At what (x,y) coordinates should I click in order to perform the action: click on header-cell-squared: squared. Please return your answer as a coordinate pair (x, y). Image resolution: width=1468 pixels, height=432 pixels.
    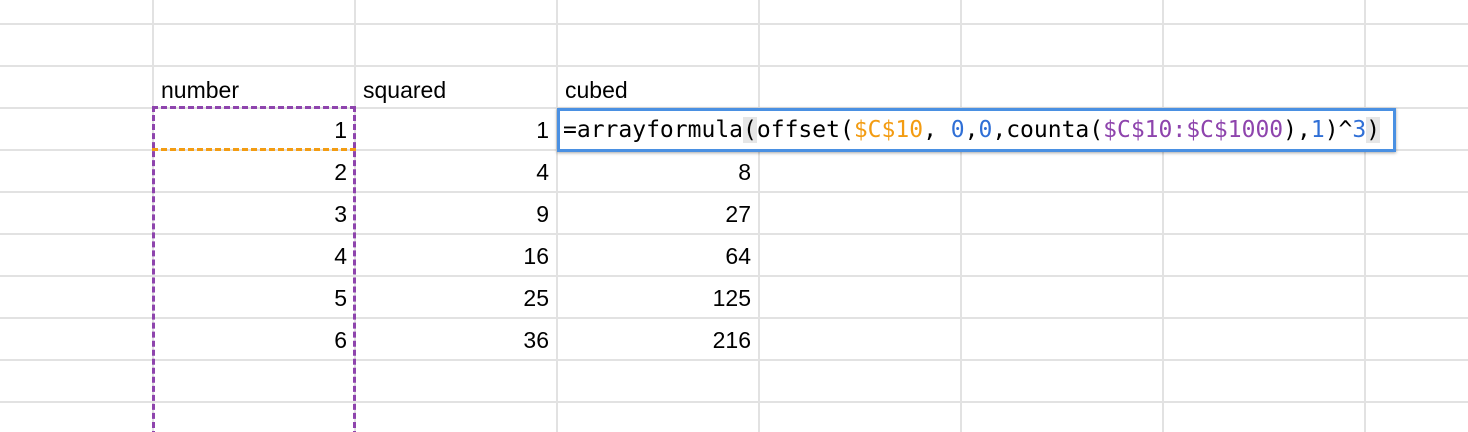
    Looking at the image, I should click on (456, 90).